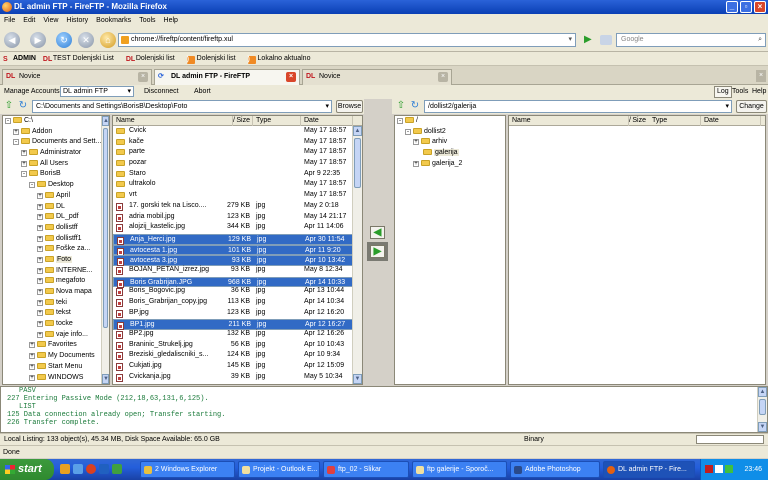  What do you see at coordinates (171, 21) in the screenshot?
I see `menu-help: Help` at bounding box center [171, 21].